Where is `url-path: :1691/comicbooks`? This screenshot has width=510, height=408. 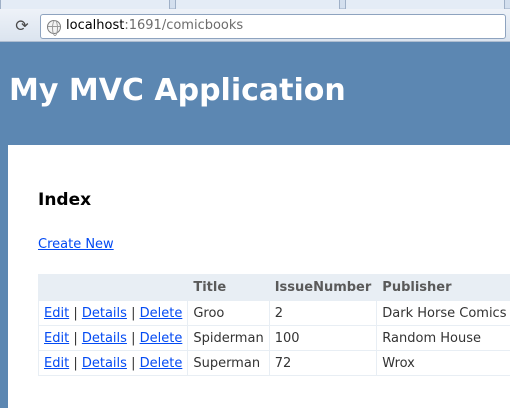 url-path: :1691/comicbooks is located at coordinates (184, 25).